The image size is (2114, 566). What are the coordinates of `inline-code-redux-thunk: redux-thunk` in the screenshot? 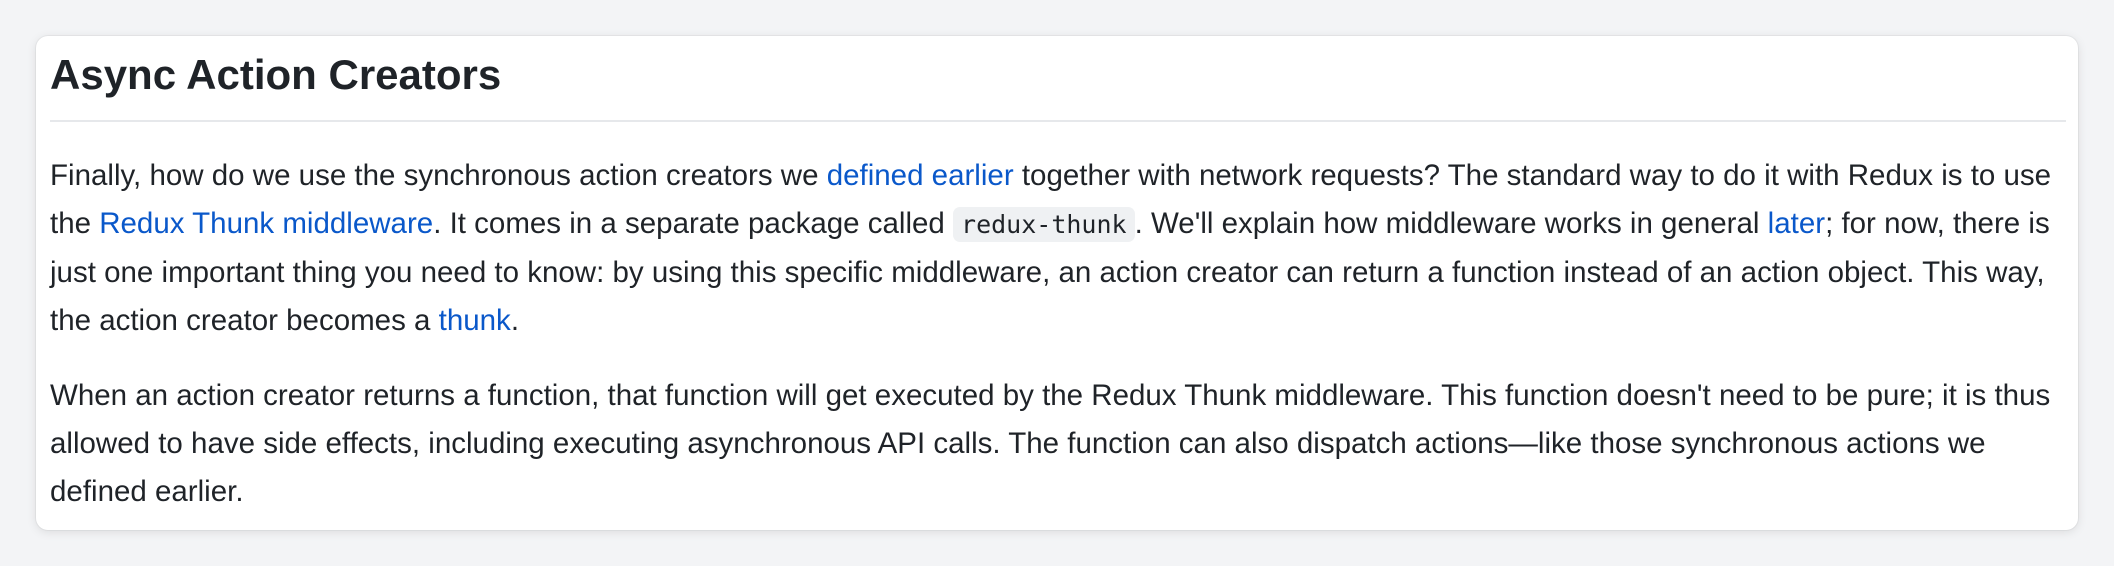 It's located at (1044, 224).